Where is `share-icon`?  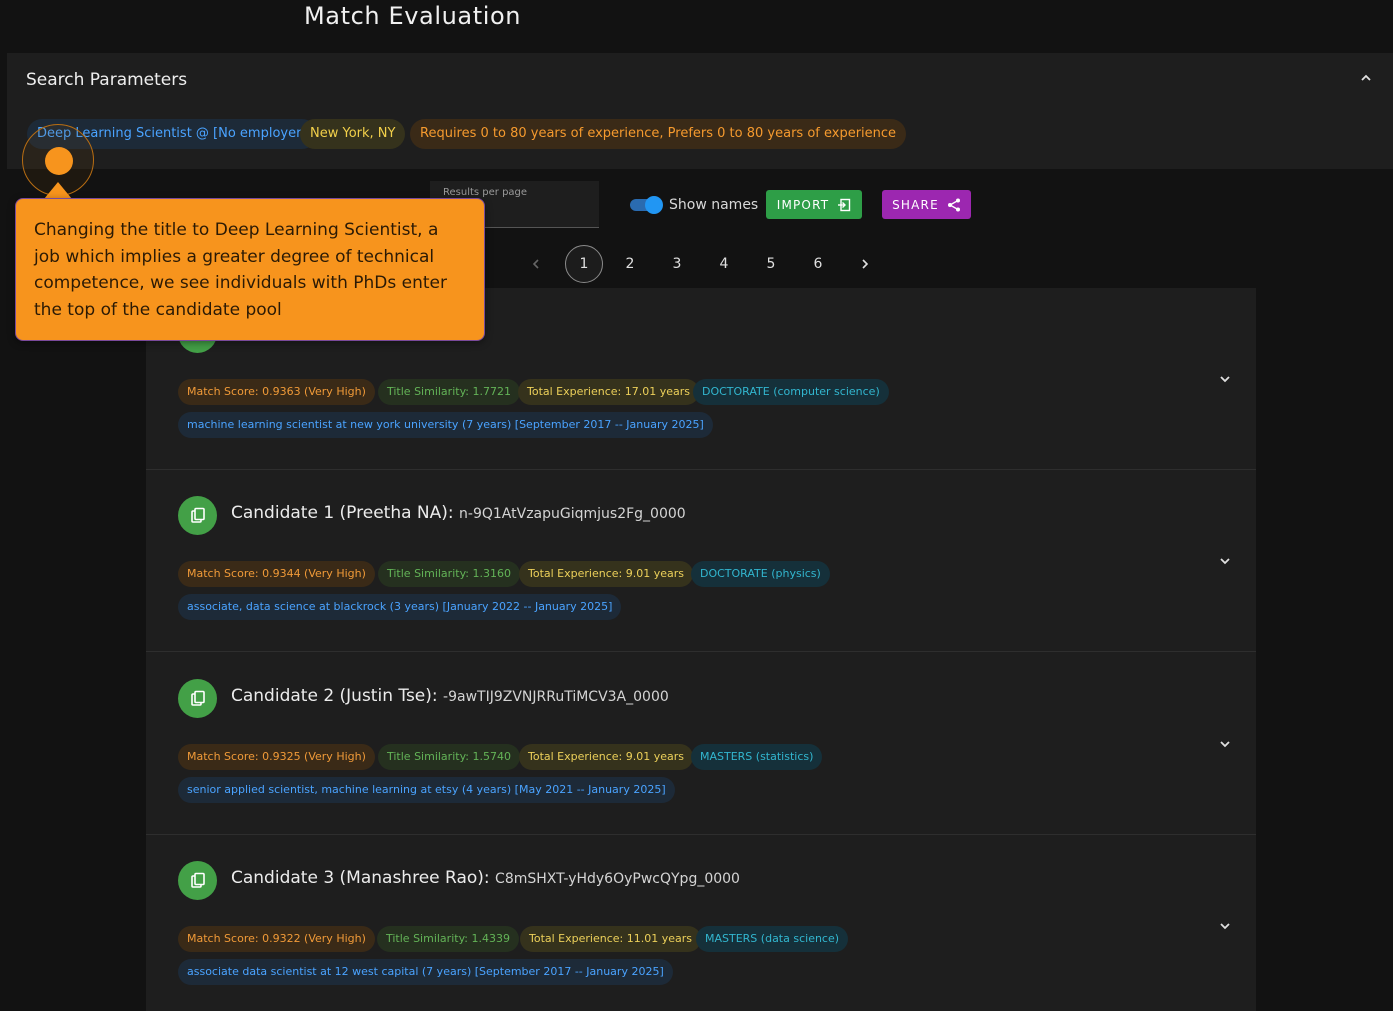 share-icon is located at coordinates (953, 204).